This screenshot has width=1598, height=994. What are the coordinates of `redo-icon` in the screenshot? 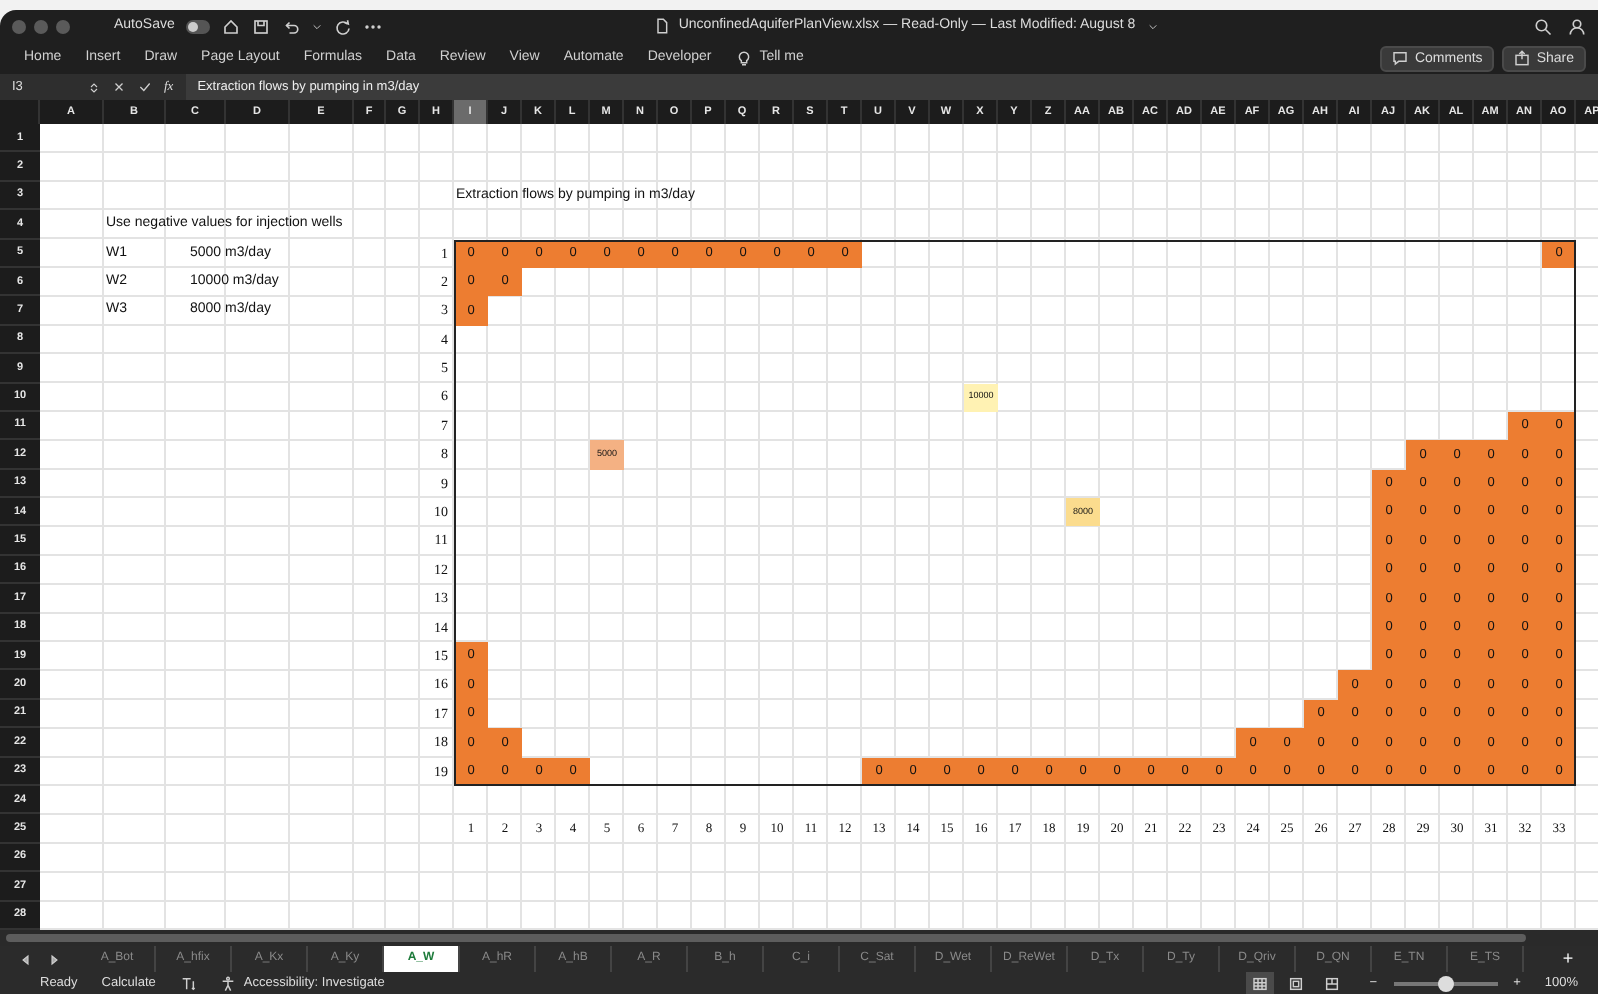 It's located at (343, 26).